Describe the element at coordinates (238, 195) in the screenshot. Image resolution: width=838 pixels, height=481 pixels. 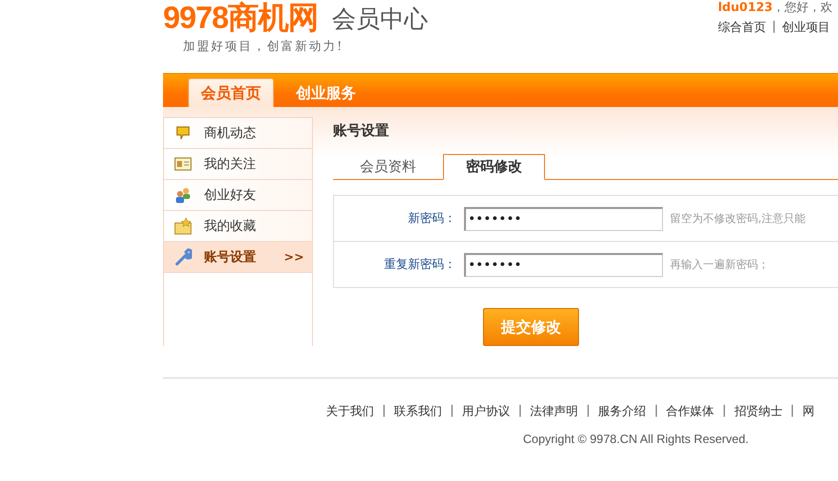
I see `sidebar-item: 创业好友` at that location.